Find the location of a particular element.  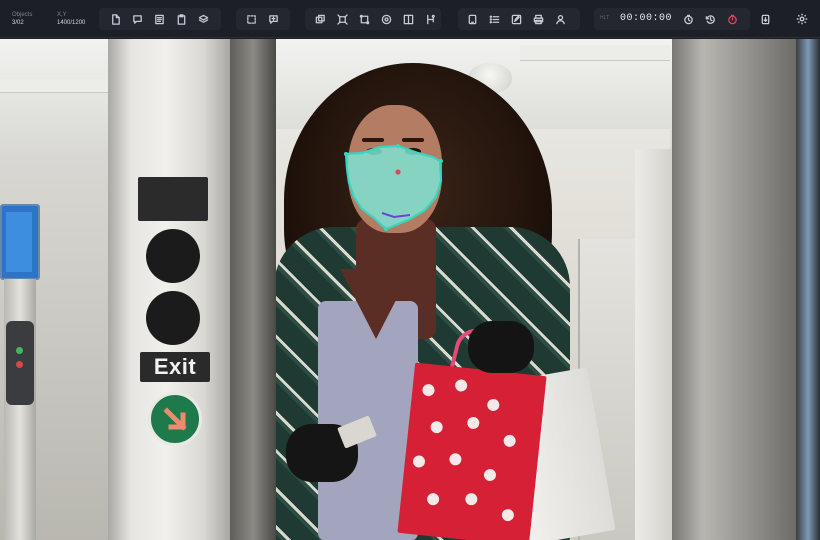

target-button is located at coordinates (386, 19).